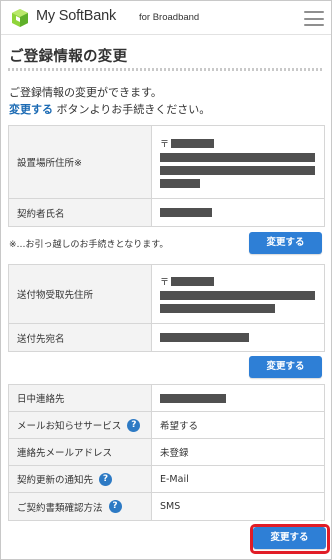  What do you see at coordinates (132, 109) in the screenshot?
I see `intro-line-2-rest: ボタンよりお手続きください。` at bounding box center [132, 109].